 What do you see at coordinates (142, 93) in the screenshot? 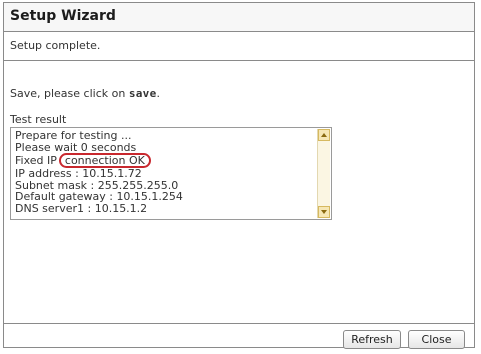
I see `save-keyword: save` at bounding box center [142, 93].